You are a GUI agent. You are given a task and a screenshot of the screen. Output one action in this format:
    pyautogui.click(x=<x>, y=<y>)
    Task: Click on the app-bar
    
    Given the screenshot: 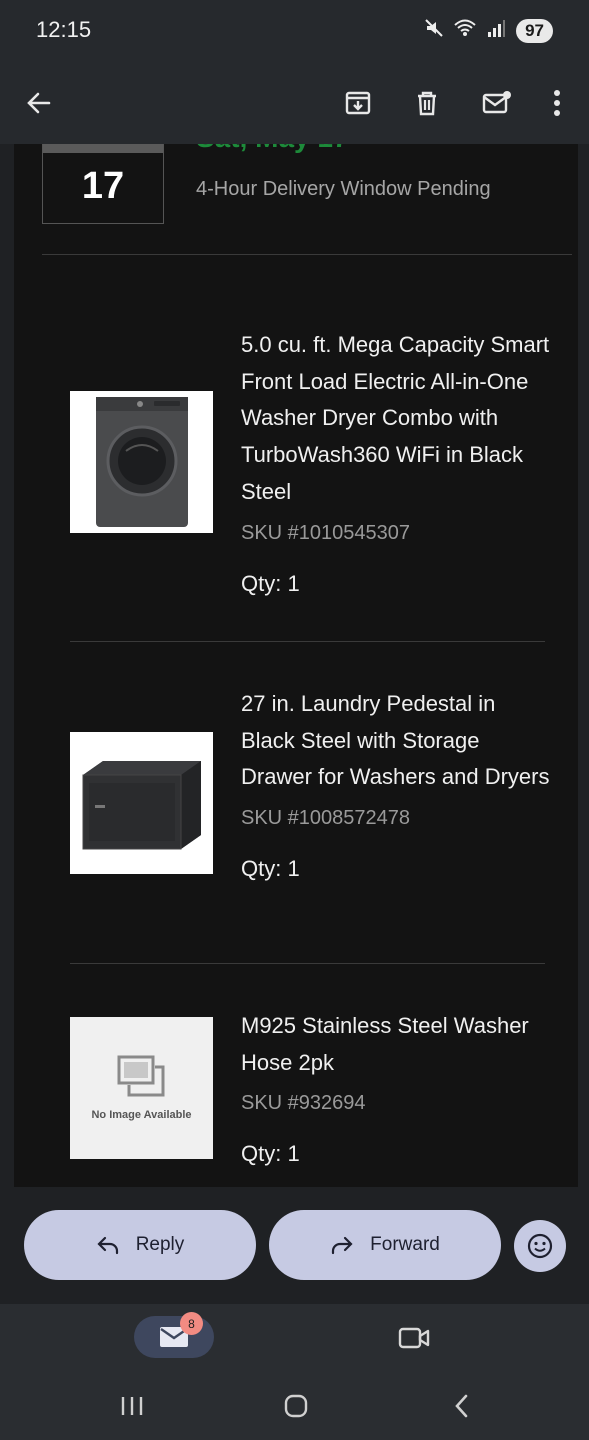 What is the action you would take?
    pyautogui.click(x=294, y=103)
    